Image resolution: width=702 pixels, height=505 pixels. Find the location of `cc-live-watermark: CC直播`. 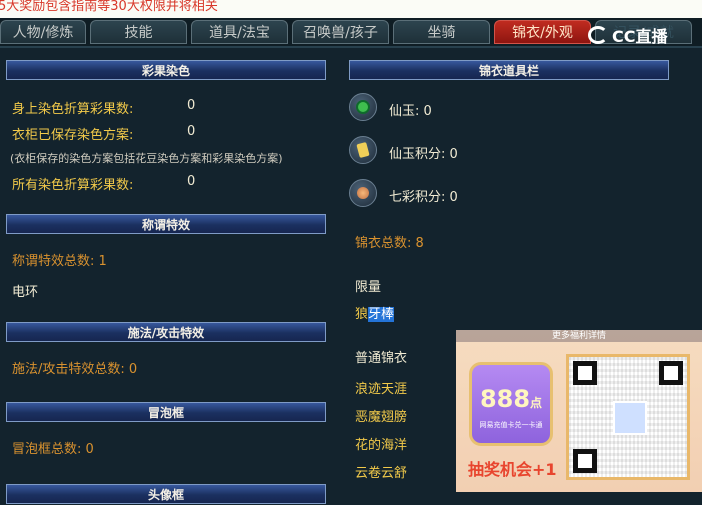

cc-live-watermark: CC直播 is located at coordinates (638, 35).